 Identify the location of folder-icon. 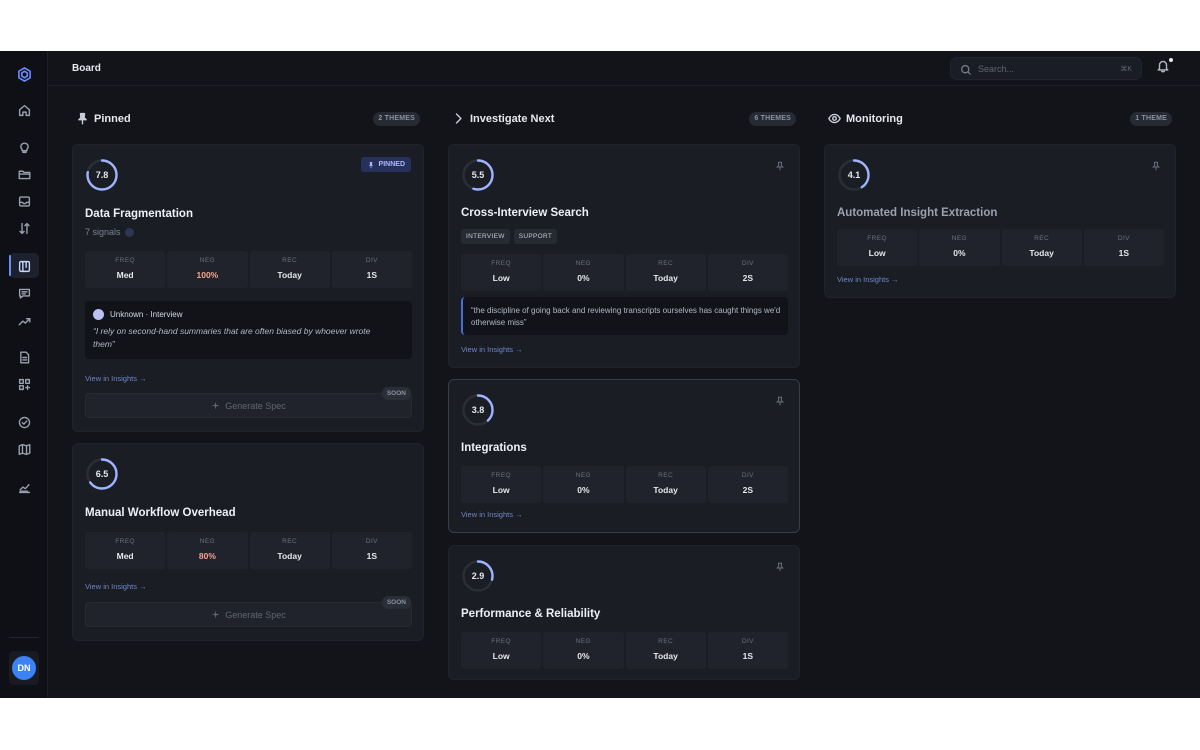
(24, 174).